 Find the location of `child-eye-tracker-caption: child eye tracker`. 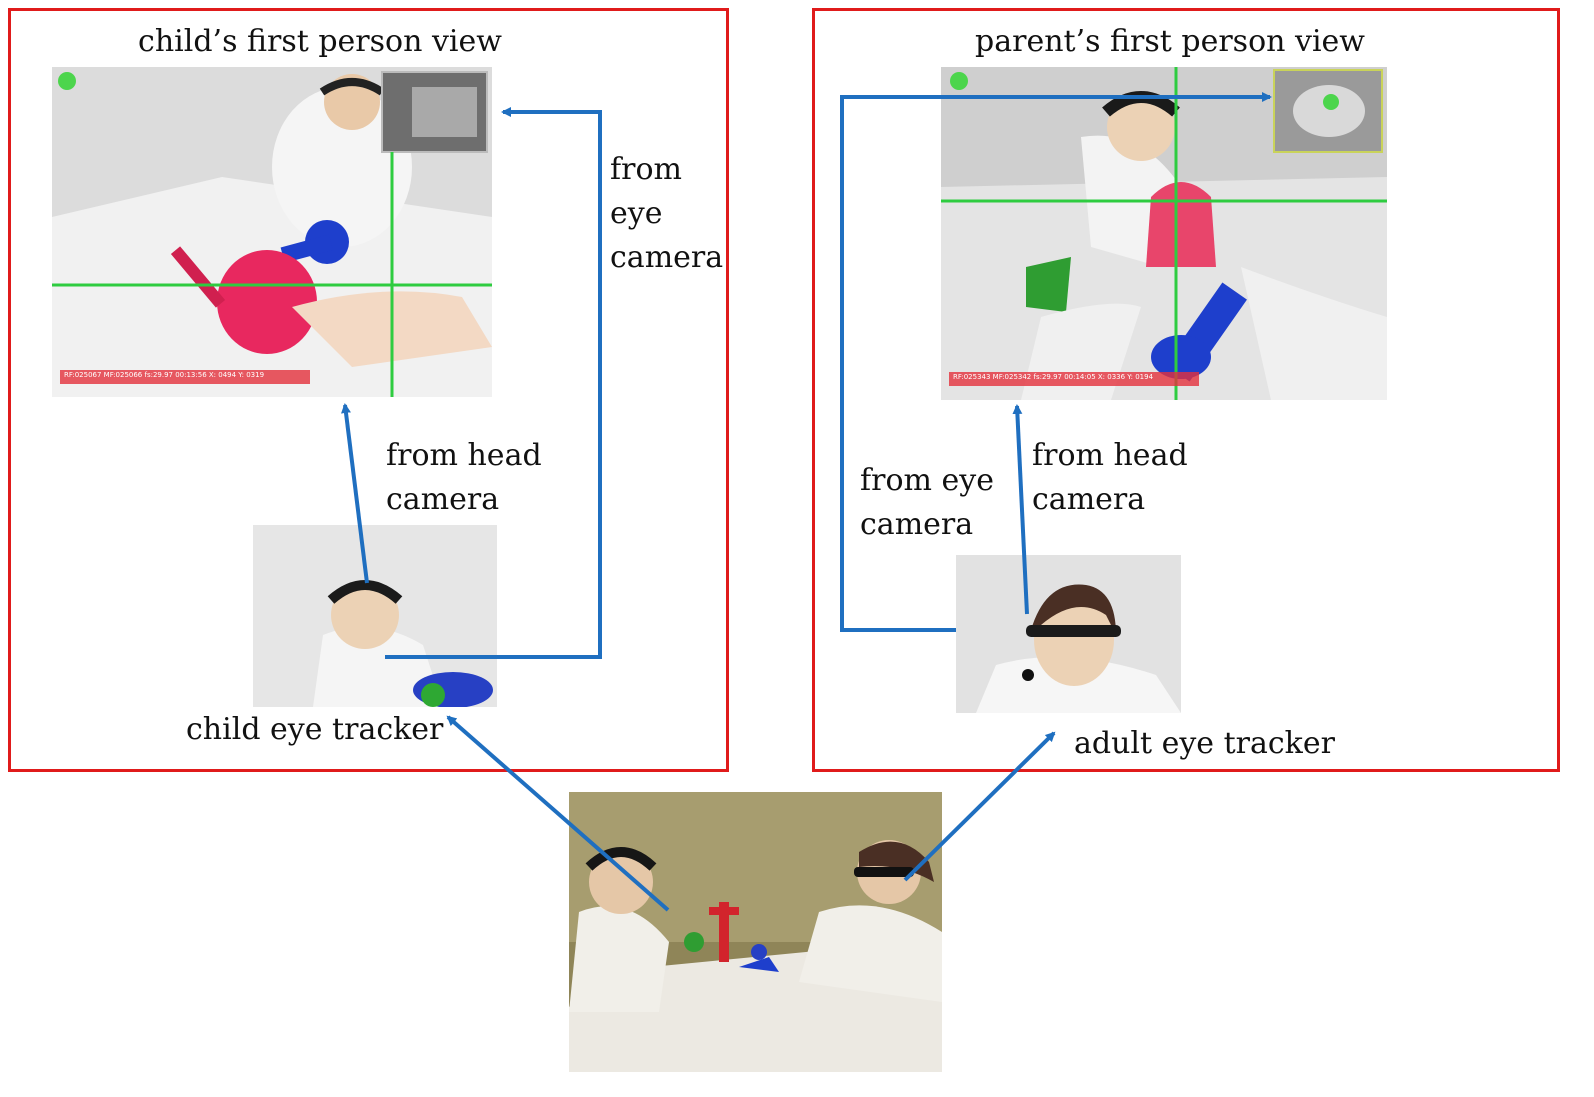

child-eye-tracker-caption: child eye tracker is located at coordinates (315, 729).